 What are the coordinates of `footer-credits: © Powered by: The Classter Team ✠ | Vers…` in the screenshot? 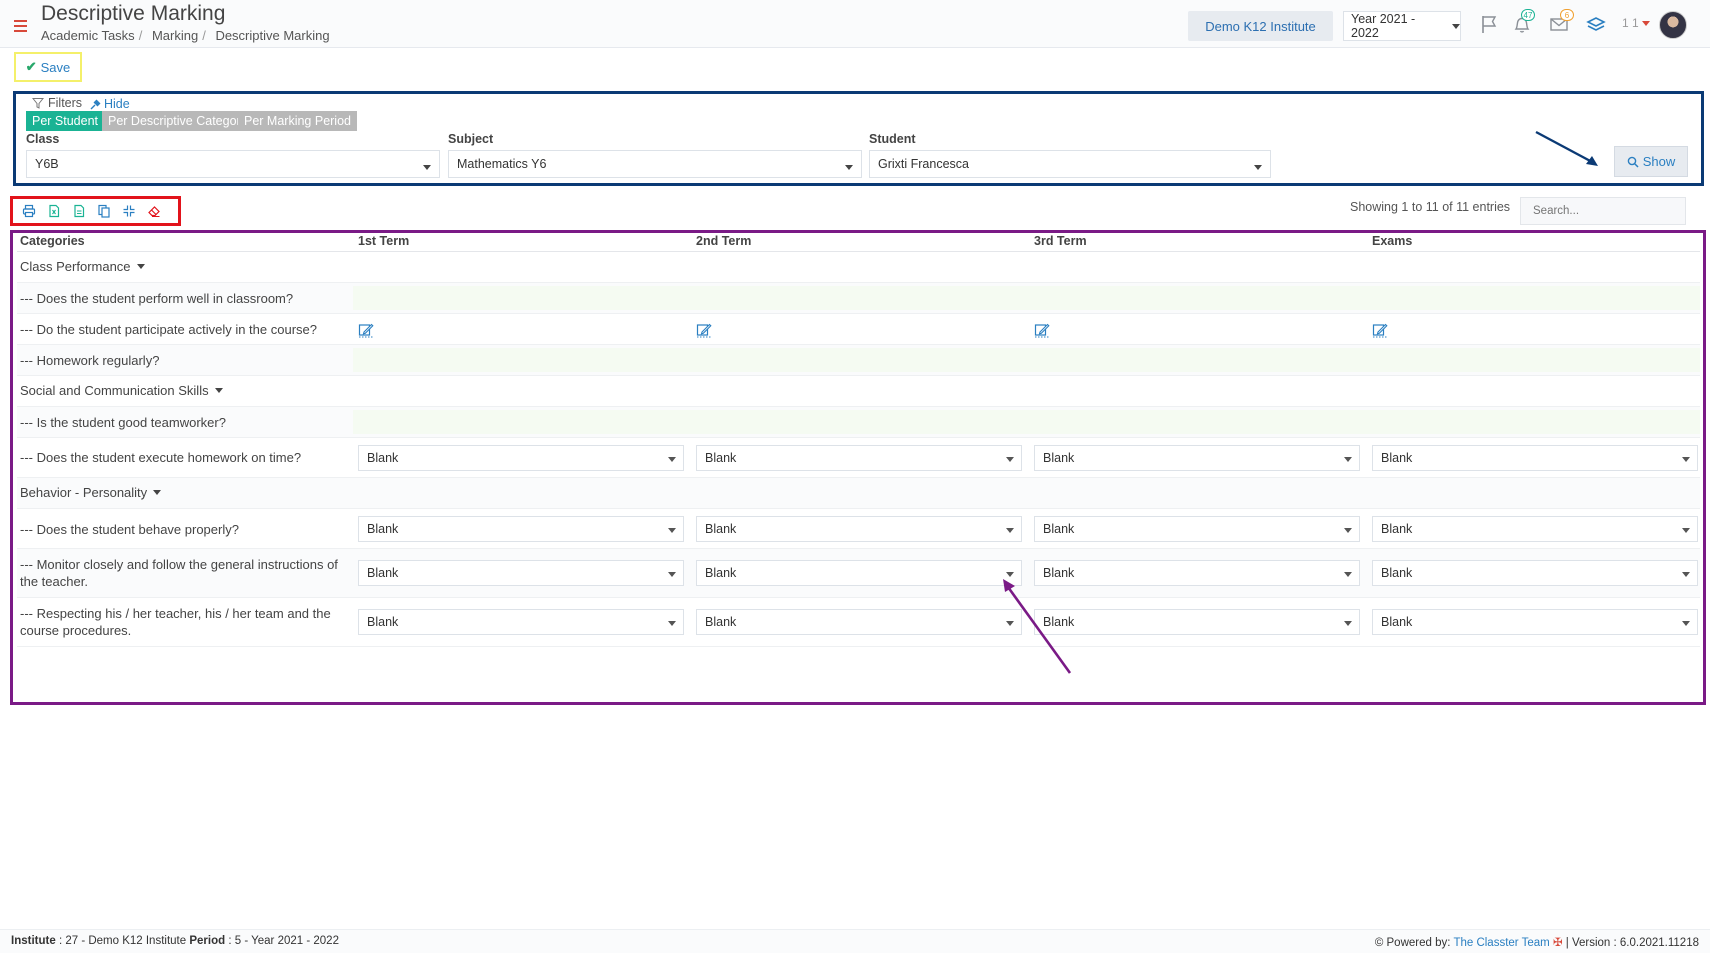 It's located at (1537, 942).